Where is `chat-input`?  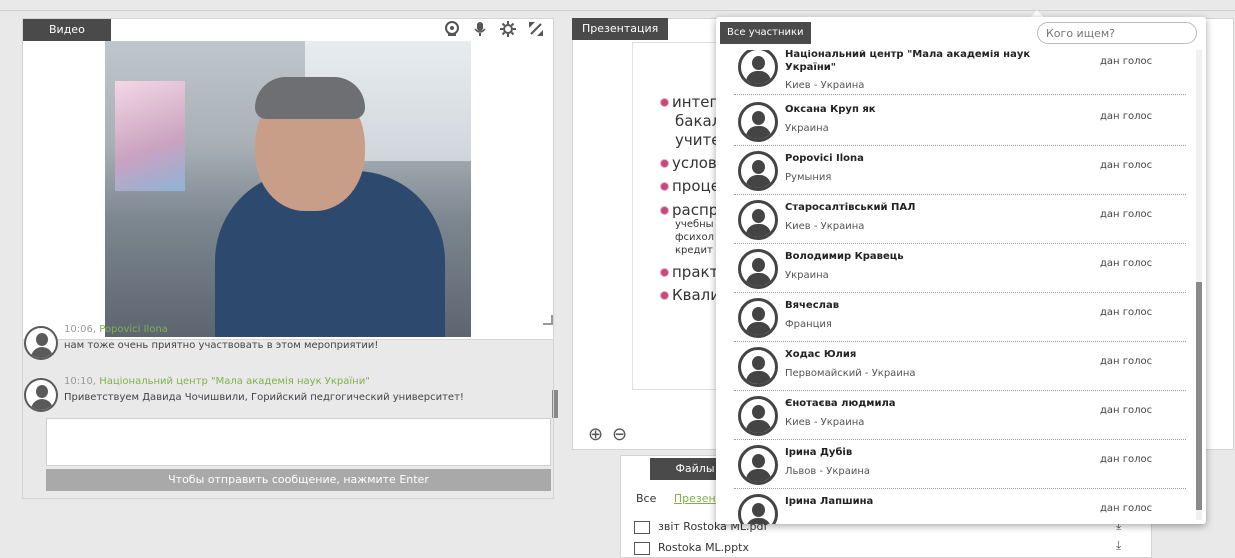
chat-input is located at coordinates (298, 442).